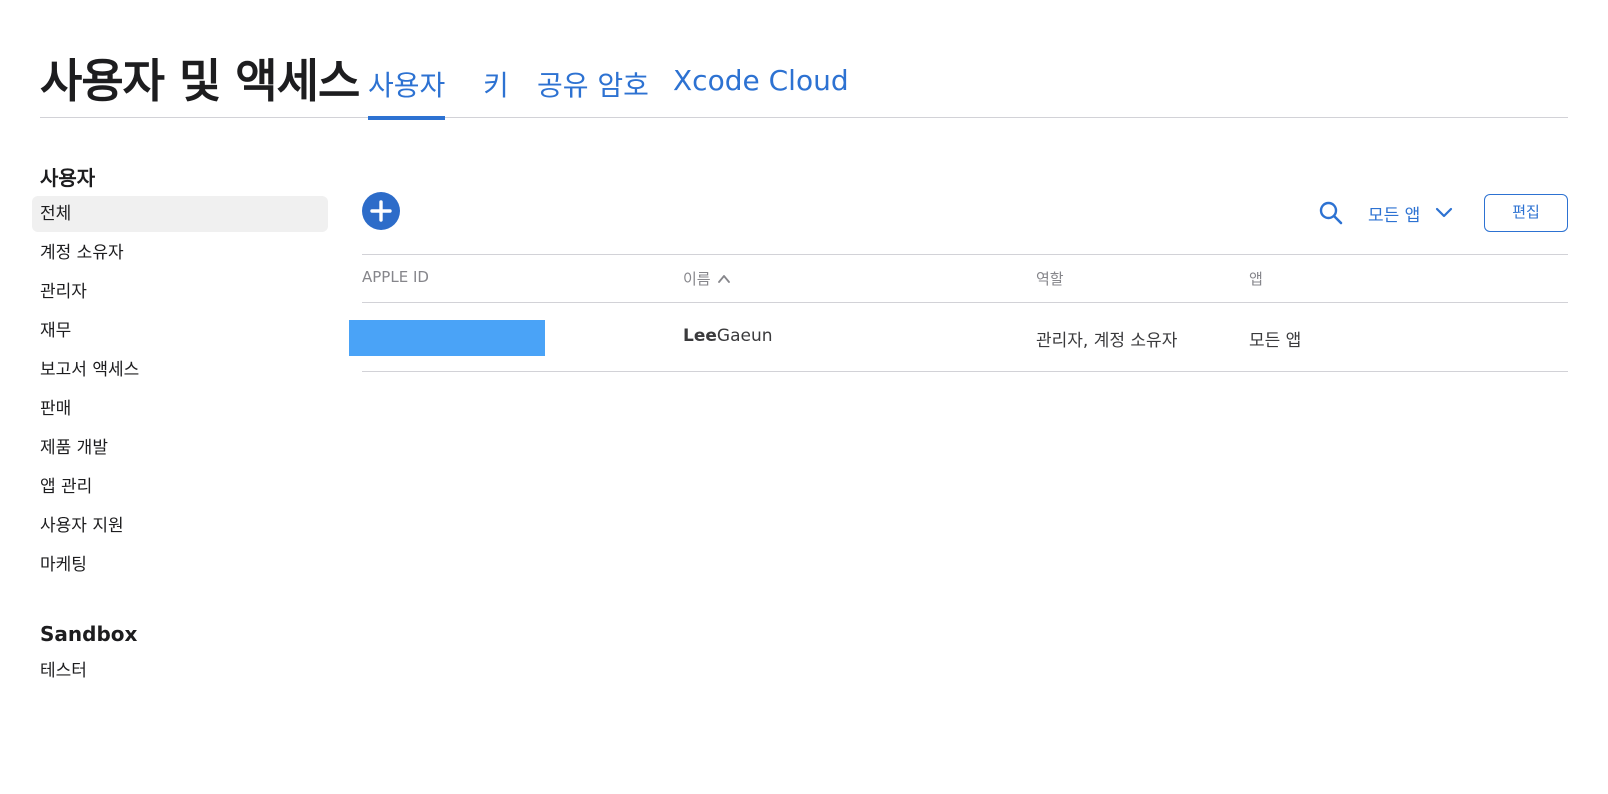 The height and width of the screenshot is (794, 1608). Describe the element at coordinates (180, 671) in the screenshot. I see `sidebar-item-testers: 테스터` at that location.